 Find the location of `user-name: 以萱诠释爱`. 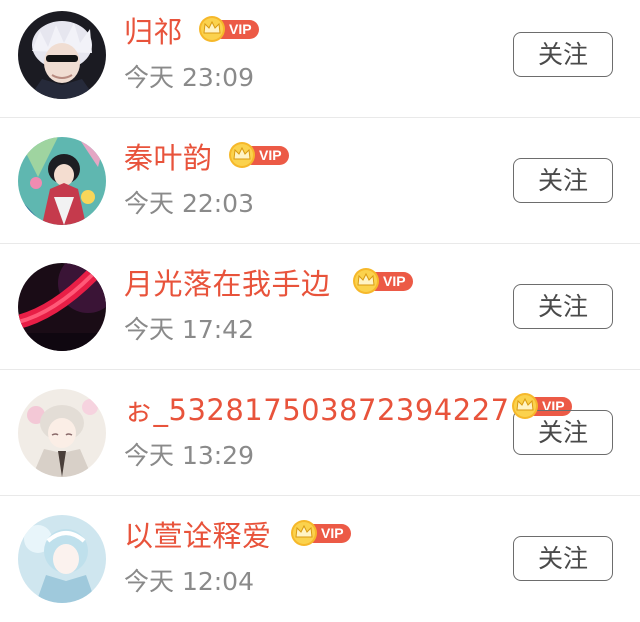

user-name: 以萱诠释爱 is located at coordinates (198, 536).